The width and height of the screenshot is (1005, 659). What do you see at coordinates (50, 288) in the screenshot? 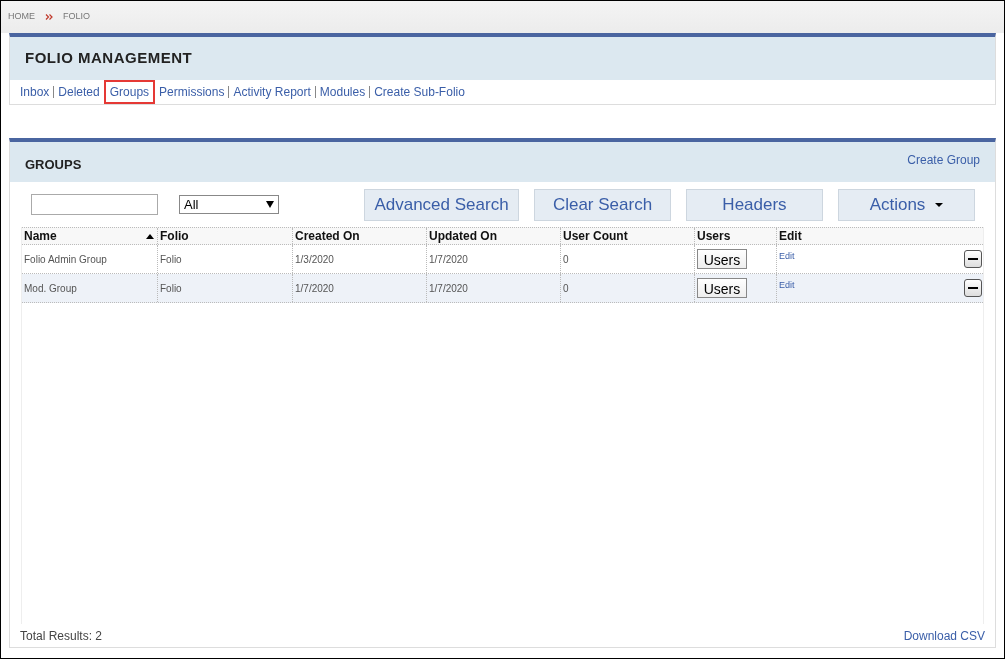
I see `table-cell-text: Mod. Group` at bounding box center [50, 288].